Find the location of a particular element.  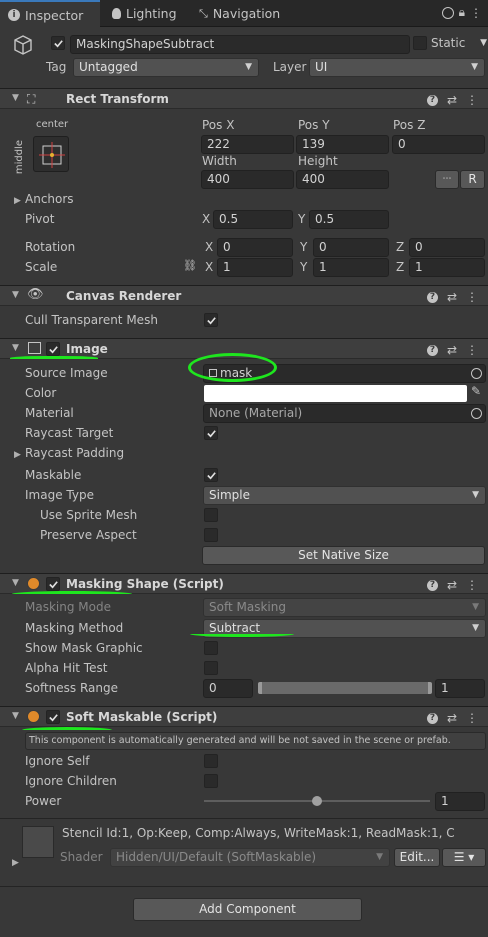

tab-navigation: ⤡ Navigation is located at coordinates (239, 13).